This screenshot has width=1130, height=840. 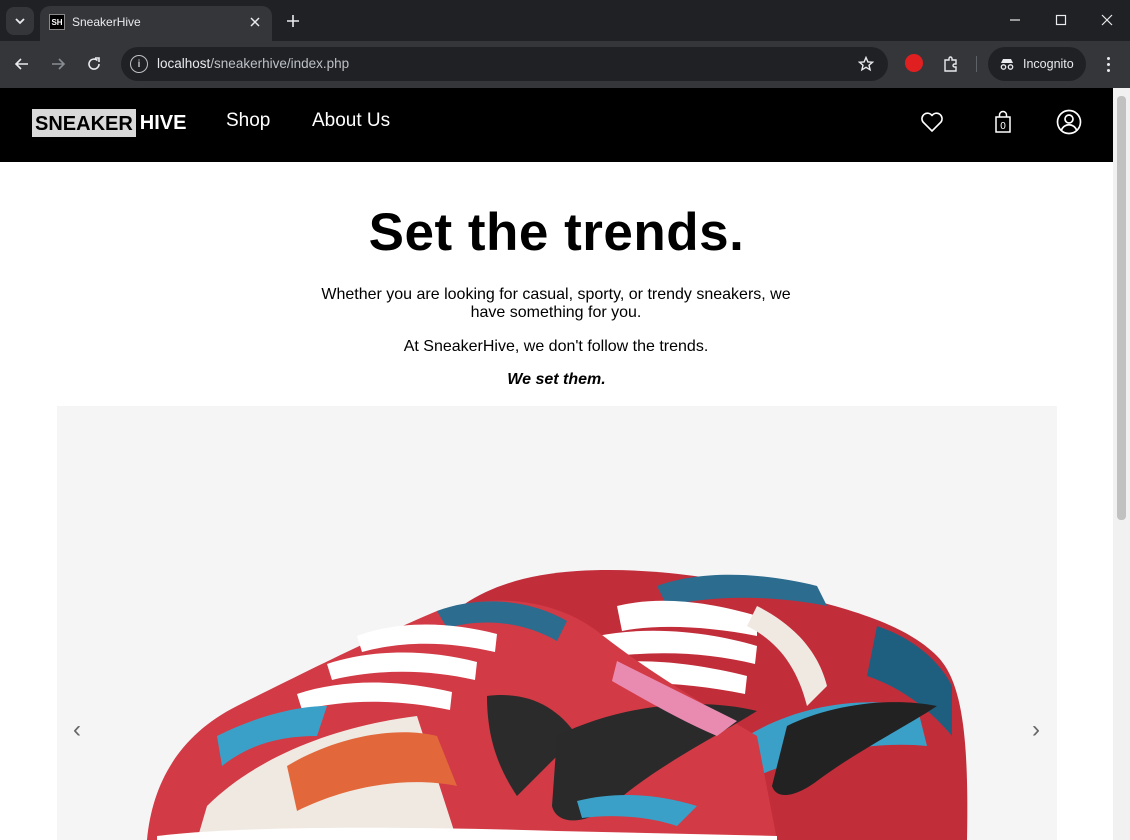 What do you see at coordinates (556, 125) in the screenshot?
I see `site-navbar: SNEAKER HIVE Shop About Us 0` at bounding box center [556, 125].